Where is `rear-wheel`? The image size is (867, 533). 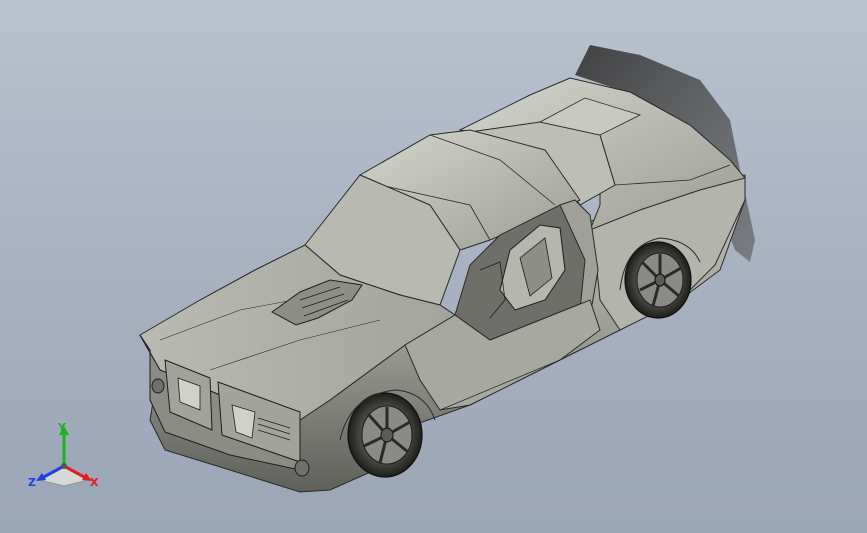 rear-wheel is located at coordinates (658, 280).